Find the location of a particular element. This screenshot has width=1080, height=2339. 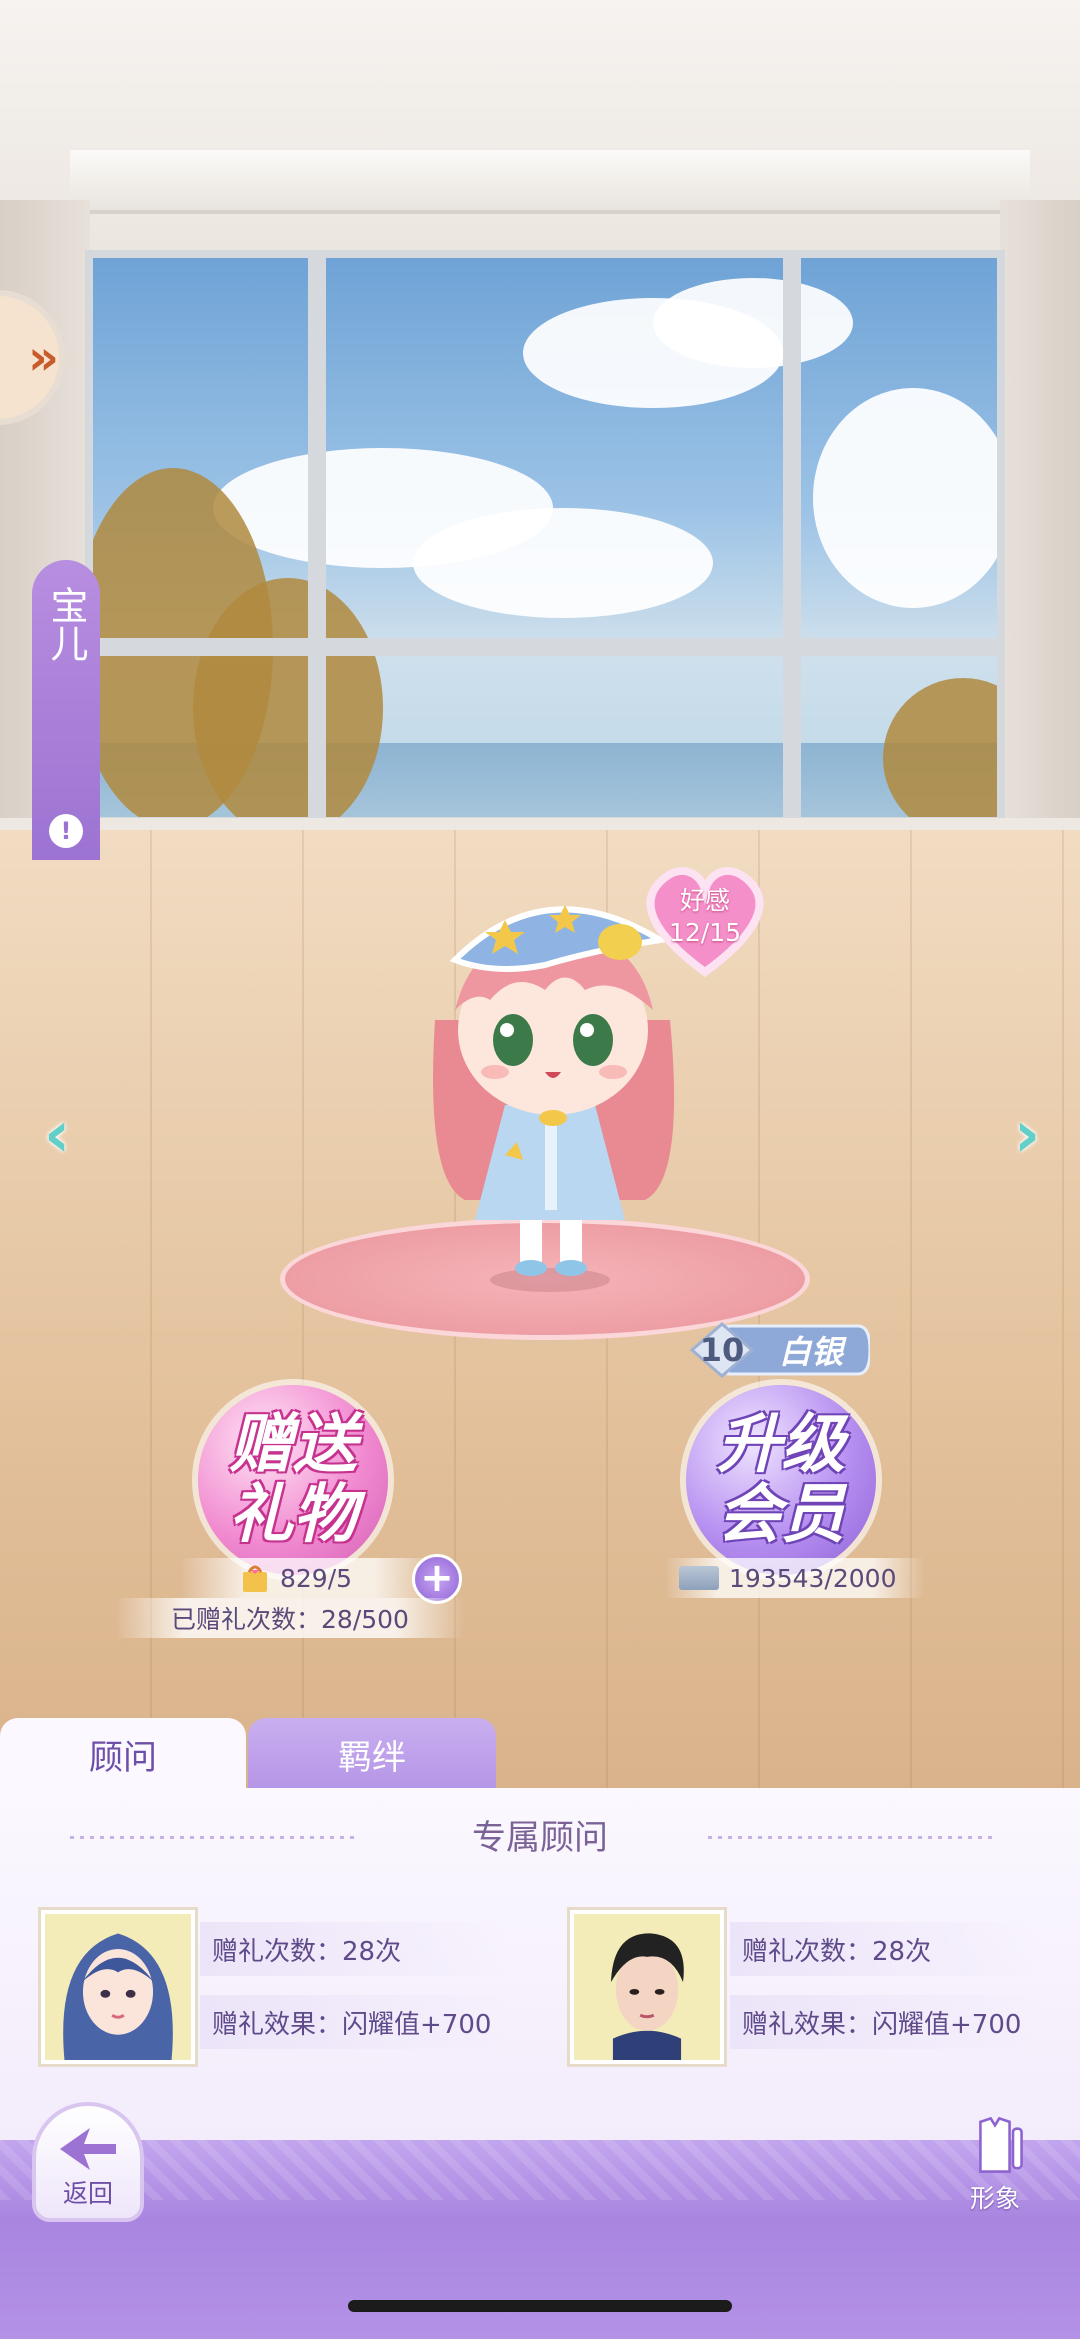

appearance-label: 形象 is located at coordinates (994, 2198).